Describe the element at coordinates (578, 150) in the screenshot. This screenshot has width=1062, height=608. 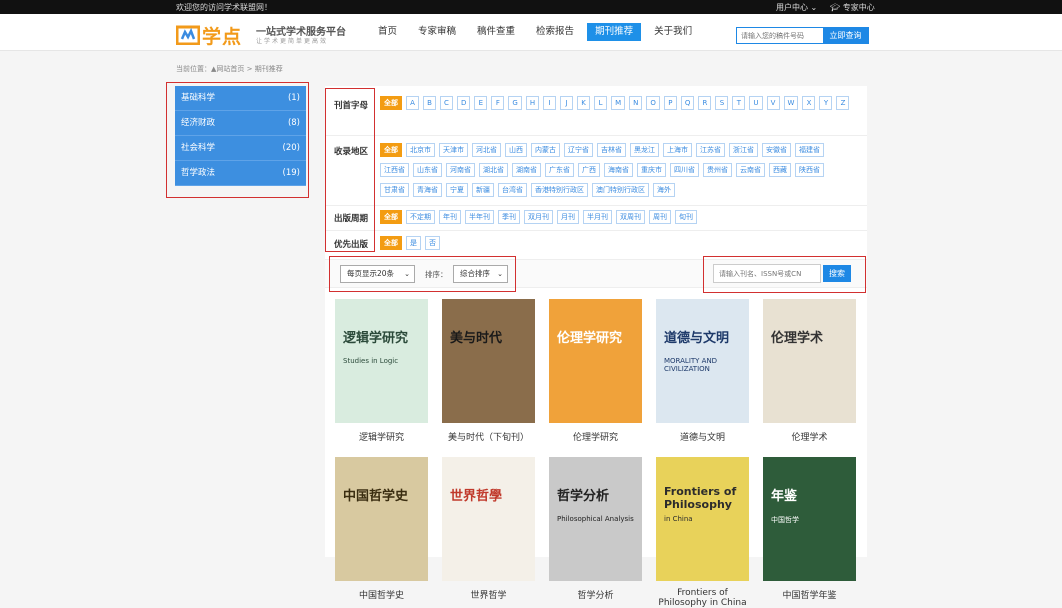
I see `filter-tag: 辽宁省` at that location.